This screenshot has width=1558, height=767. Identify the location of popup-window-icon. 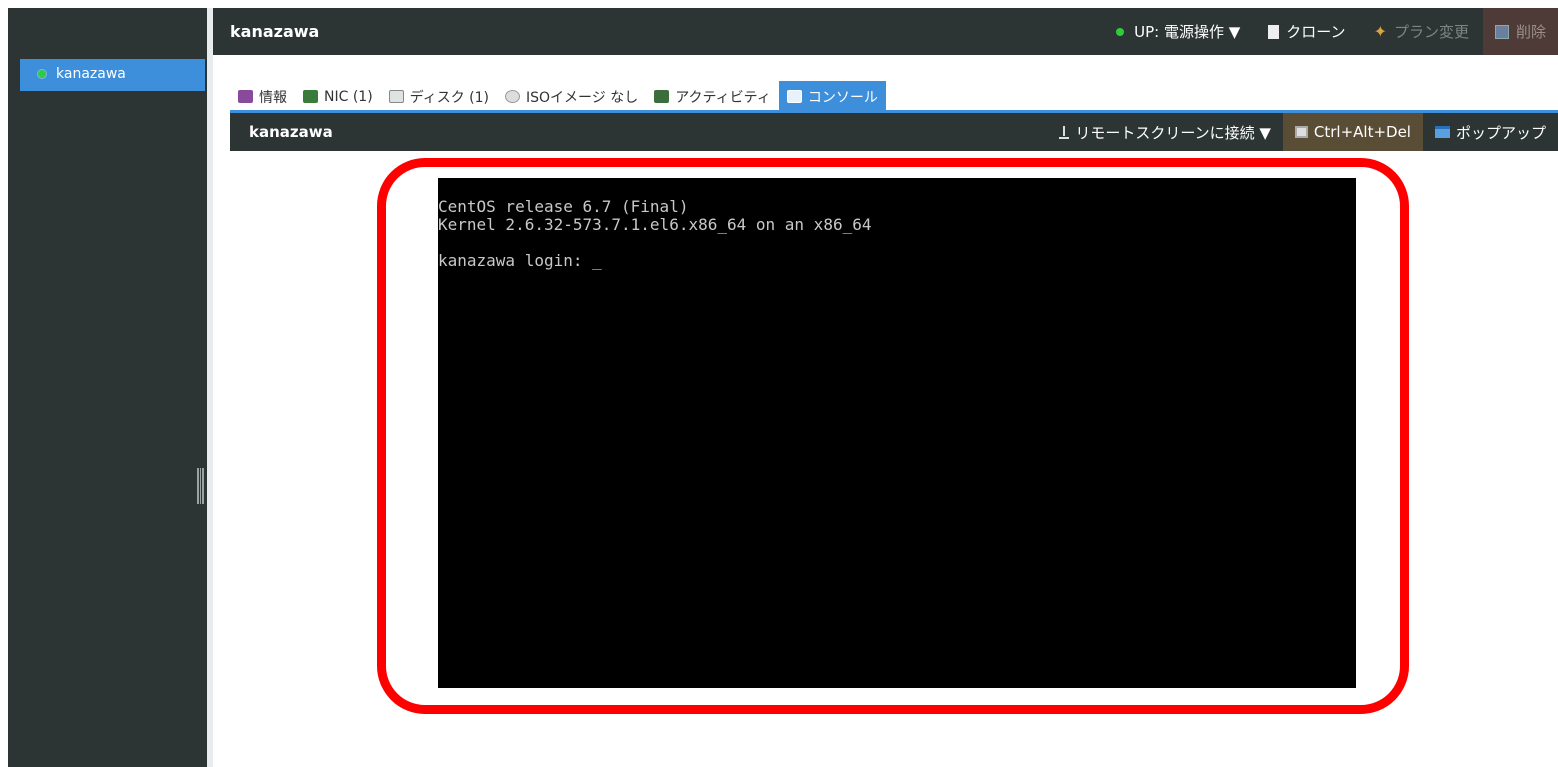
(1442, 132).